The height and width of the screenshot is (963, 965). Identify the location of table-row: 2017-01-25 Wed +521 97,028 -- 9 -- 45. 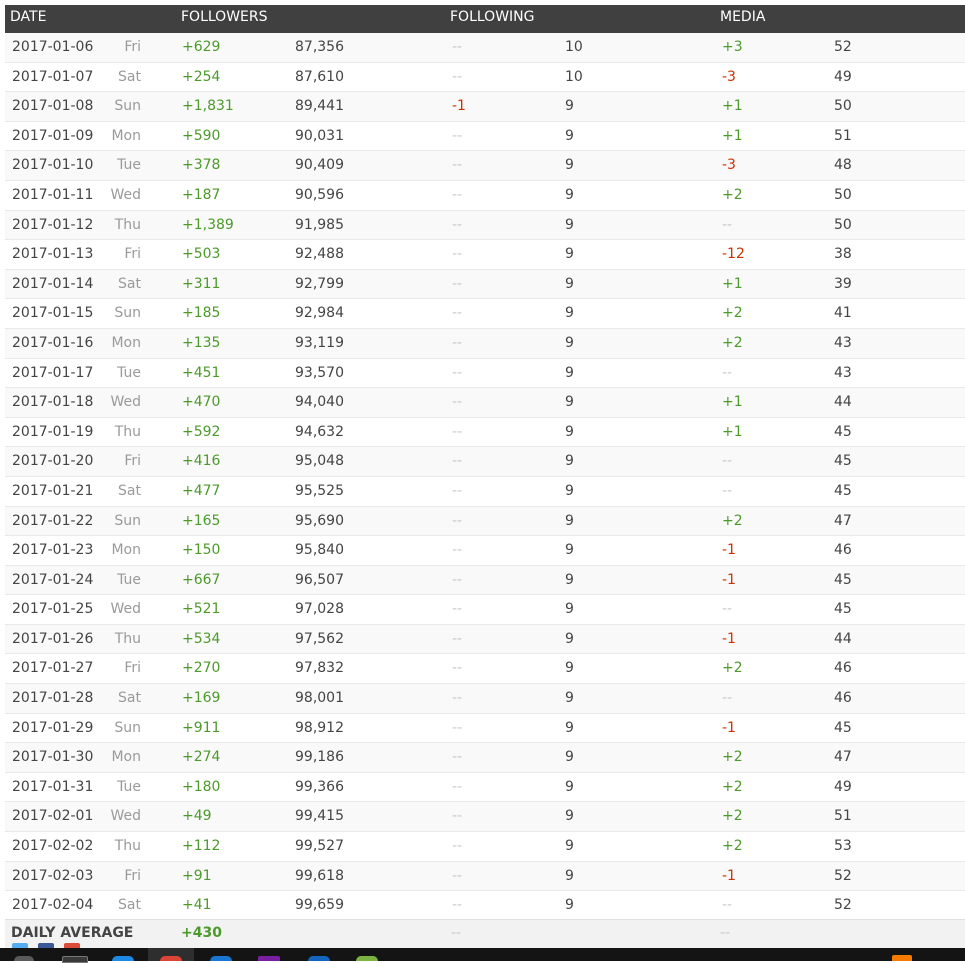
(485, 610).